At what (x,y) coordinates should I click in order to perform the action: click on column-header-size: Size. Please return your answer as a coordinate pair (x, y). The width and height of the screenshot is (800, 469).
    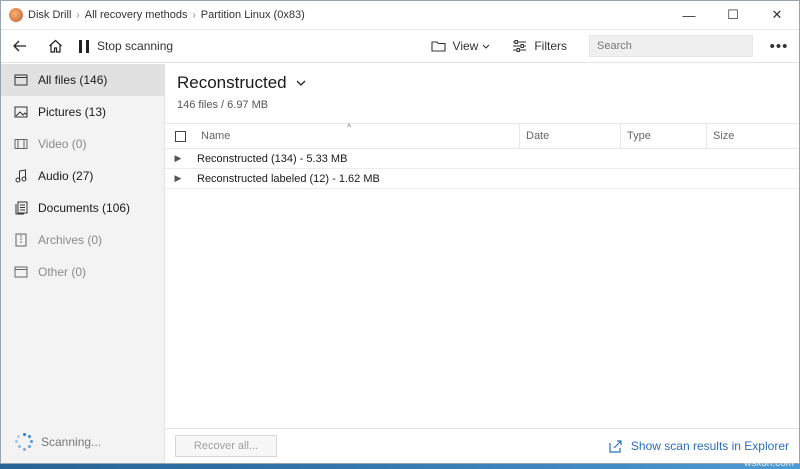
    Looking at the image, I should click on (735, 136).